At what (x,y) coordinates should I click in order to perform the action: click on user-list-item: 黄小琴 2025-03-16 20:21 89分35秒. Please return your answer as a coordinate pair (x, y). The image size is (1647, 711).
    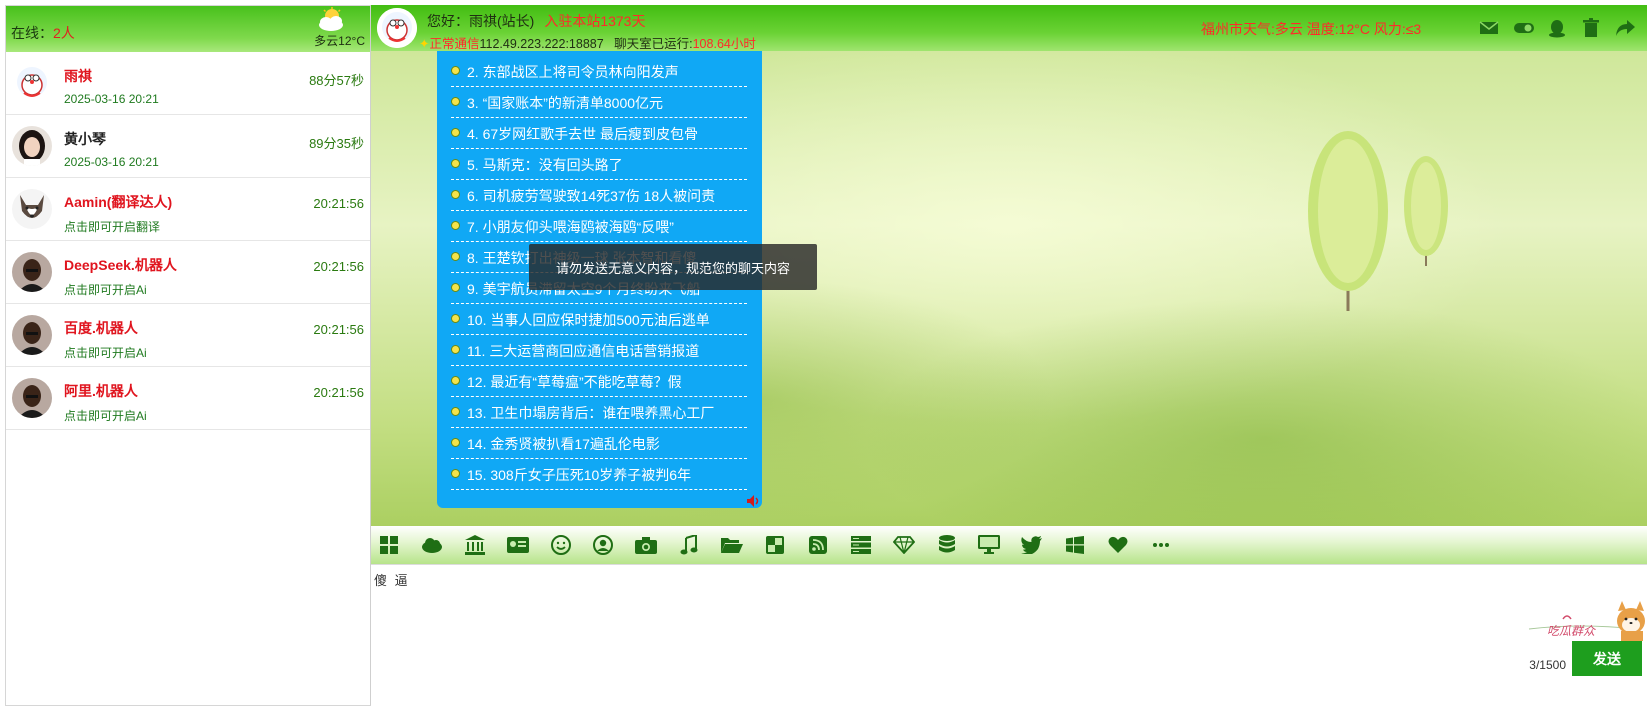
    Looking at the image, I should click on (188, 146).